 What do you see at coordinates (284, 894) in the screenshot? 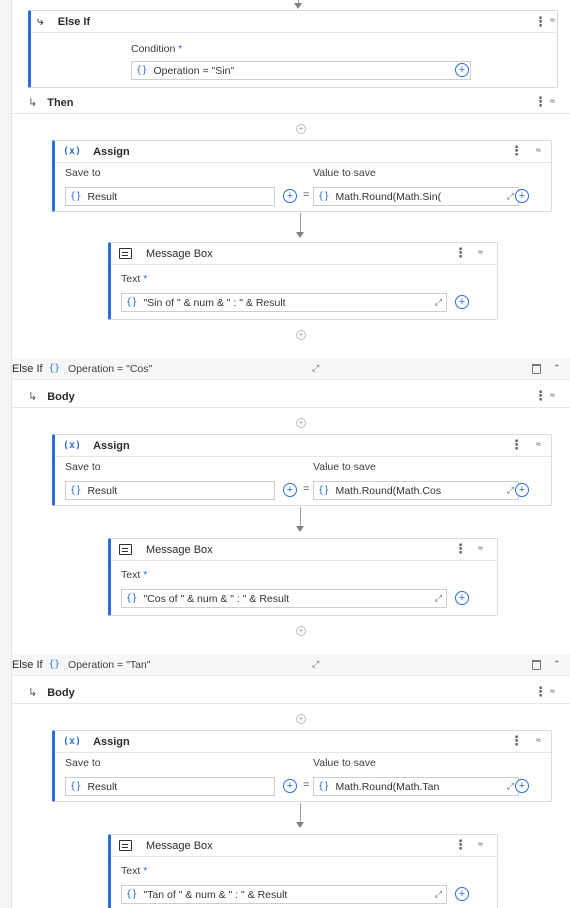
I see `message-text-input: {} "Tan of " & num & " : " & Result ⤢` at bounding box center [284, 894].